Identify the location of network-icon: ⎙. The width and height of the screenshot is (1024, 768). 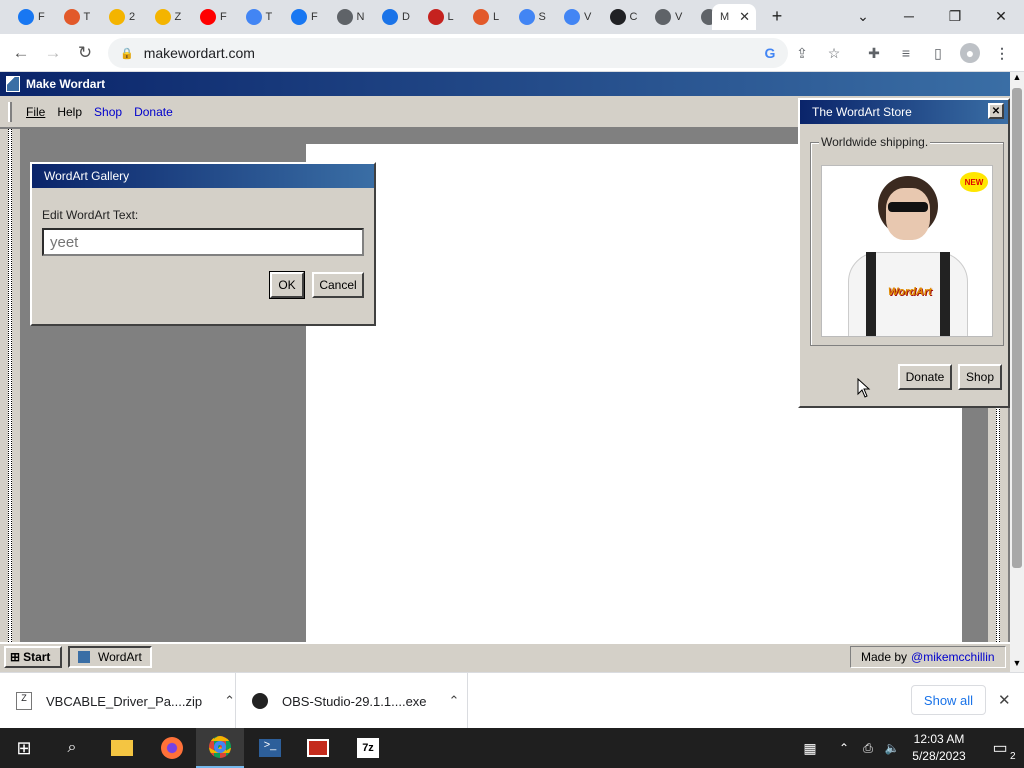
(868, 748).